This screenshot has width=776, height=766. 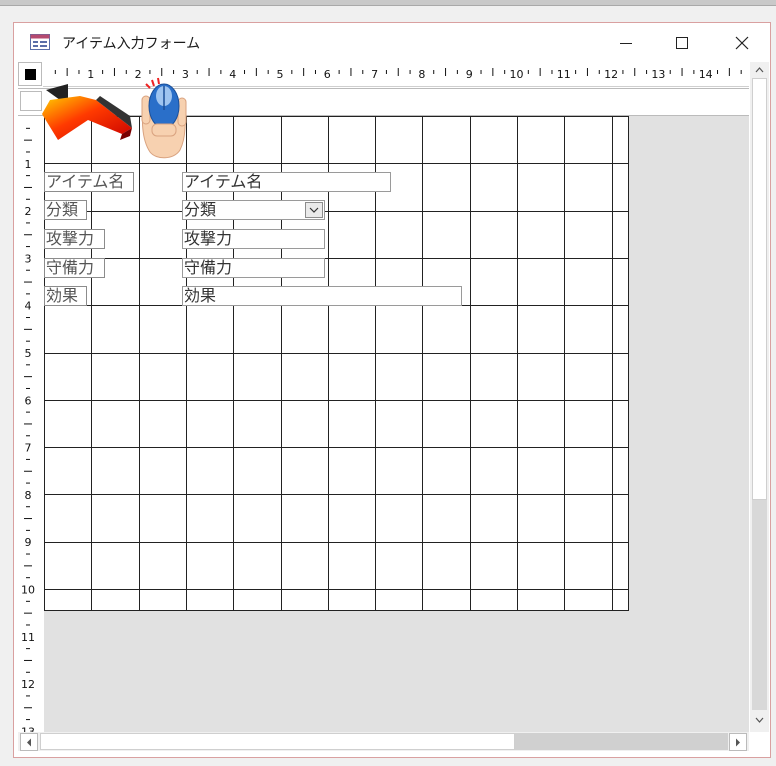 I want to click on minimize-icon, so click(x=626, y=43).